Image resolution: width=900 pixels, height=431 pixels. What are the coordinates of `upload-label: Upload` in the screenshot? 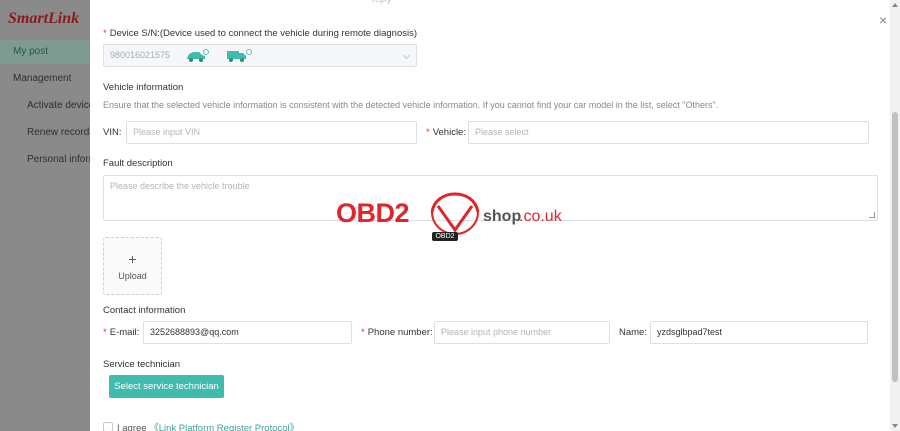 It's located at (132, 276).